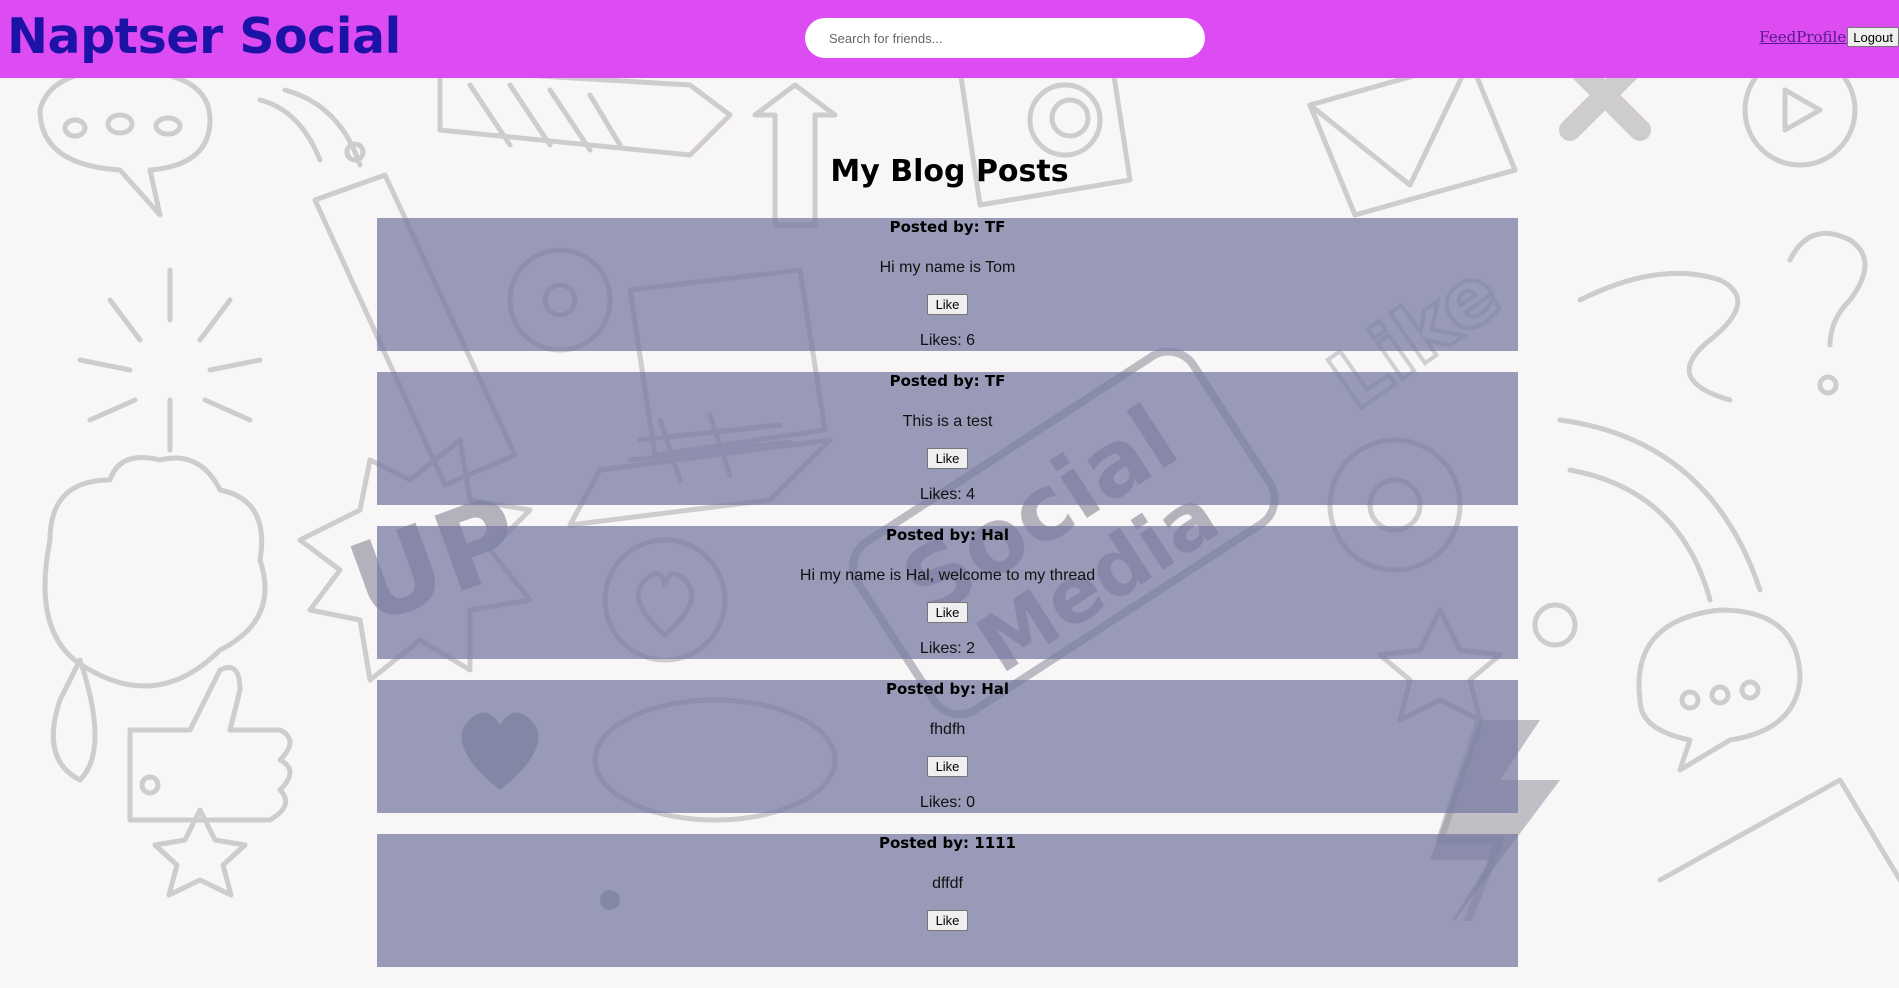 This screenshot has width=1899, height=988. Describe the element at coordinates (947, 843) in the screenshot. I see `post-author: Posted by: 1111` at that location.